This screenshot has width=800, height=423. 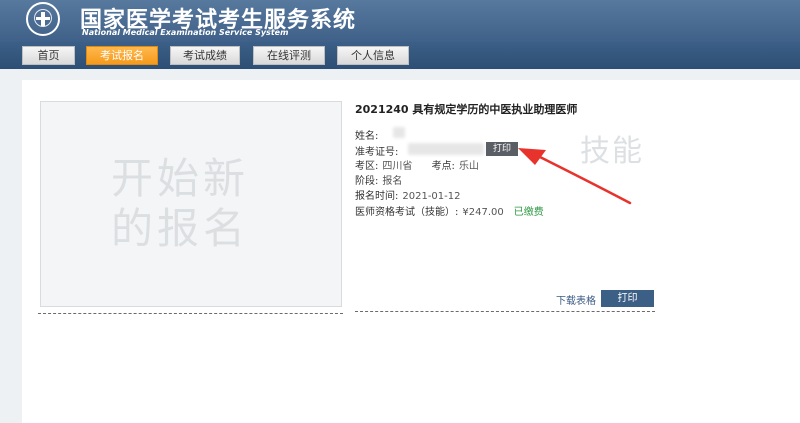 I want to click on site-value: 乐山, so click(x=468, y=166).